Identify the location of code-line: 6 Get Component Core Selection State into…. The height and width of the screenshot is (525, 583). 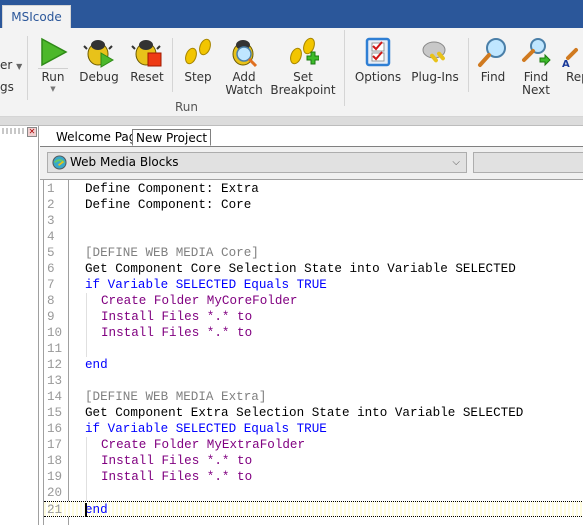
(313, 269).